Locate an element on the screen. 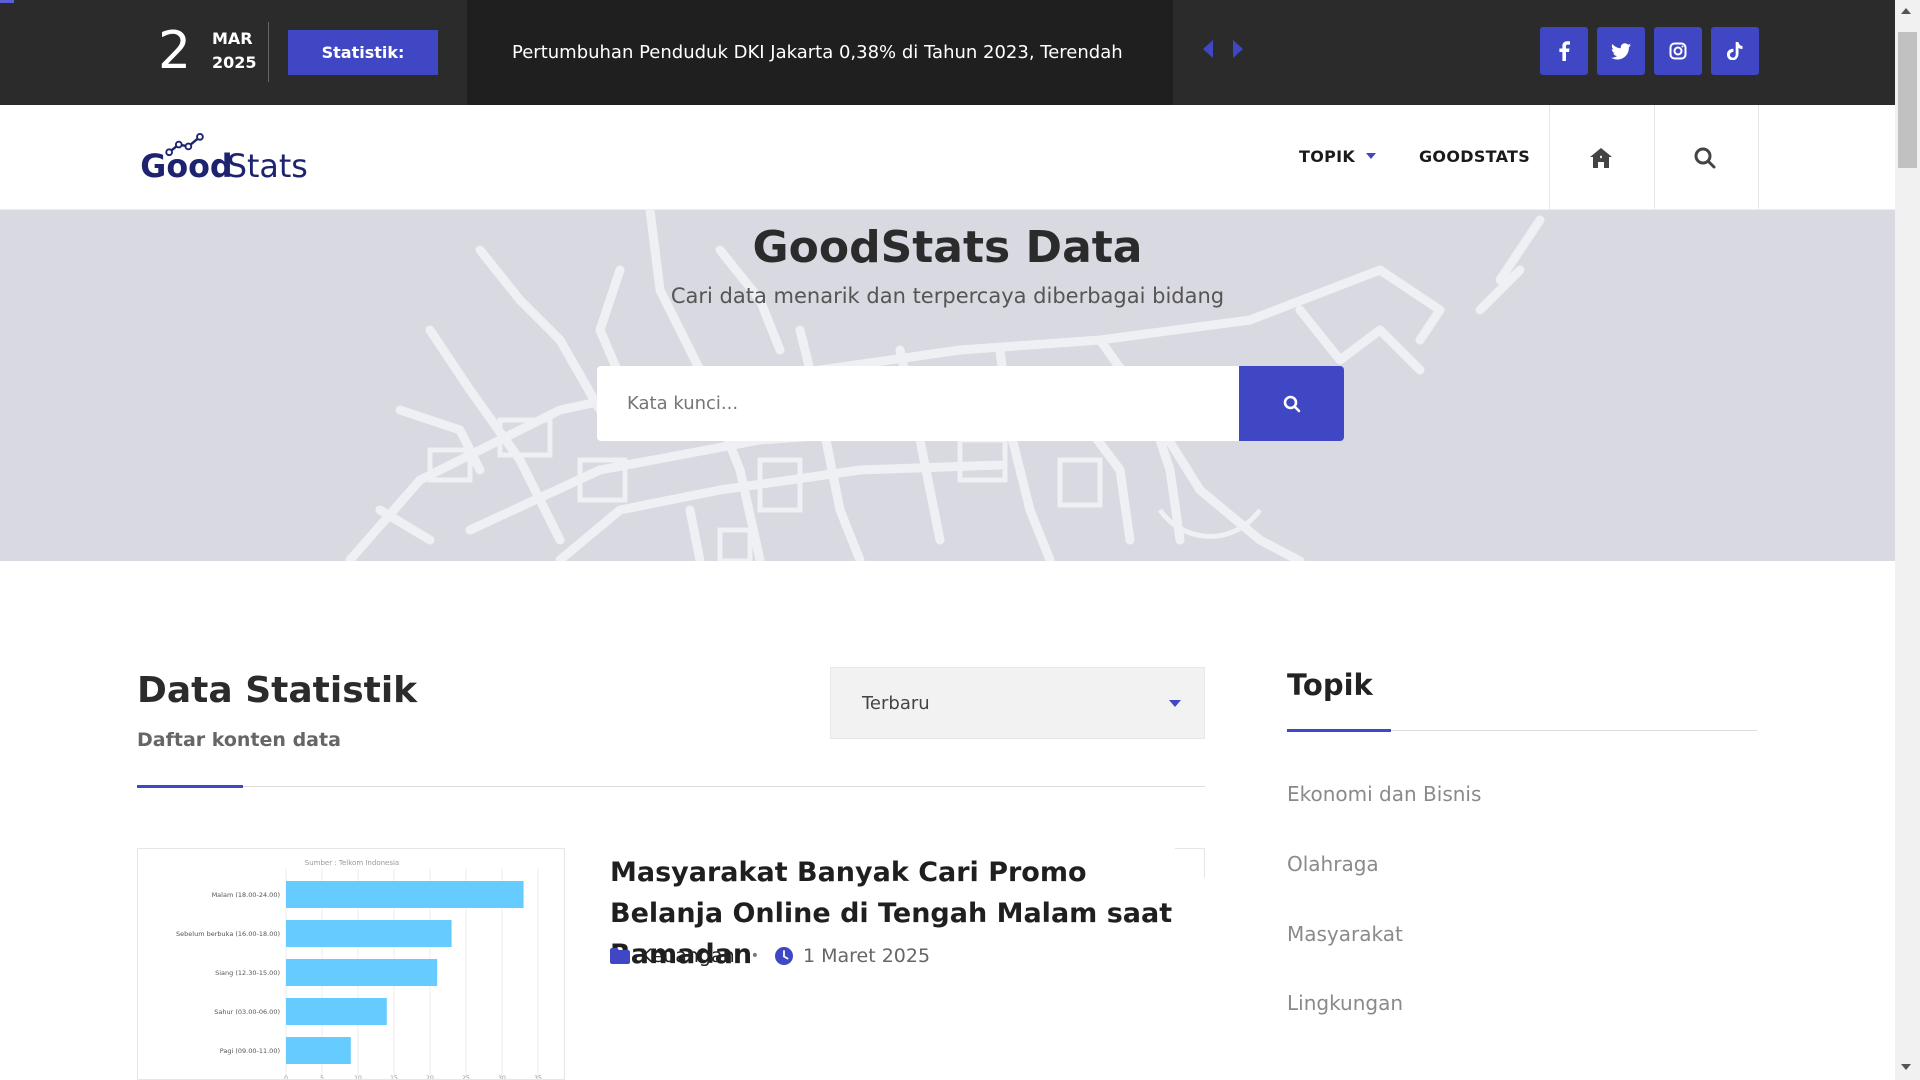 This screenshot has width=1920, height=1080. date-month: MAR is located at coordinates (232, 38).